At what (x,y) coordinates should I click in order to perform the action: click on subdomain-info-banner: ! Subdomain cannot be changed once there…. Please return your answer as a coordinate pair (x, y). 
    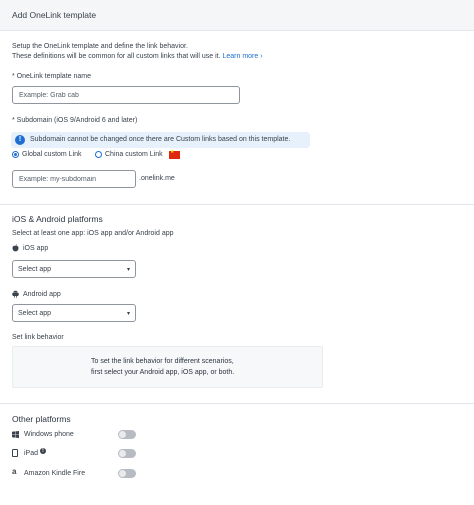
    Looking at the image, I should click on (160, 140).